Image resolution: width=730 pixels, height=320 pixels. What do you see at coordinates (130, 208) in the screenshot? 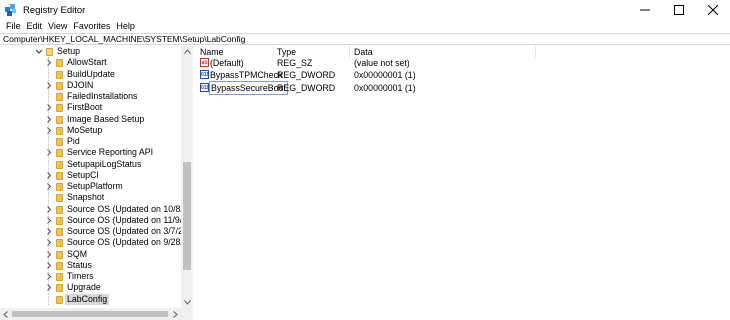
I see `tree-item-label: Source OS (Updated on 10/8/2018` at bounding box center [130, 208].